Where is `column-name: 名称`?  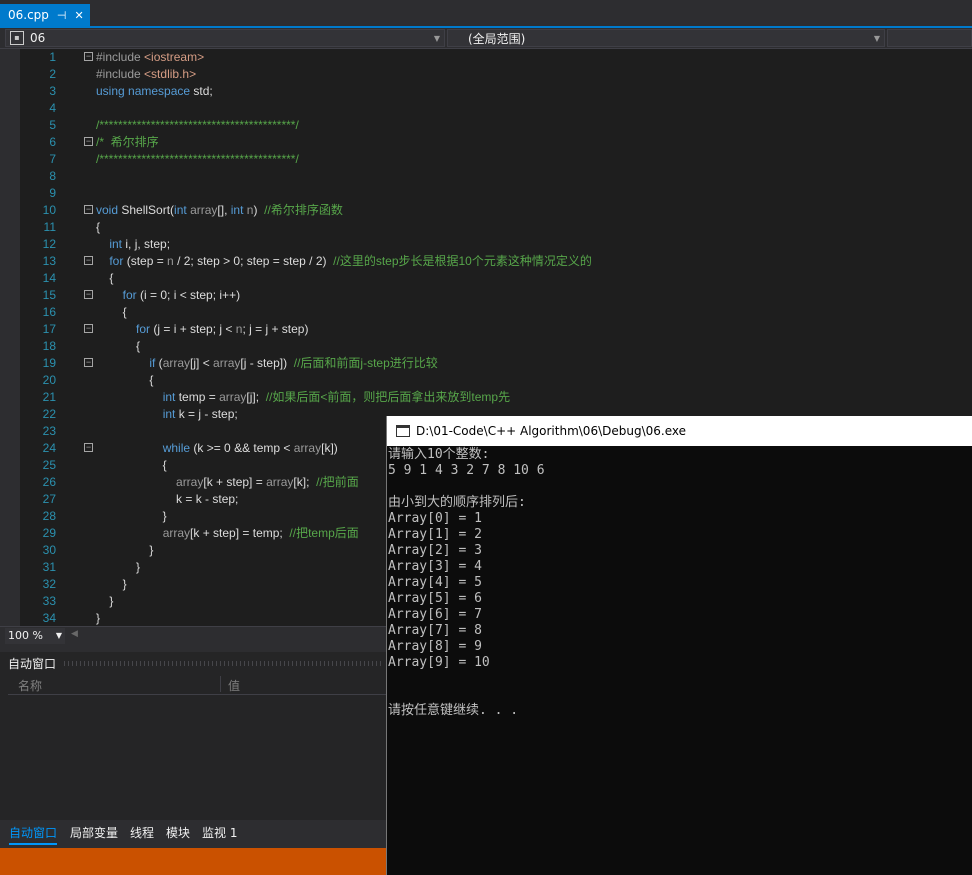
column-name: 名称 is located at coordinates (30, 685).